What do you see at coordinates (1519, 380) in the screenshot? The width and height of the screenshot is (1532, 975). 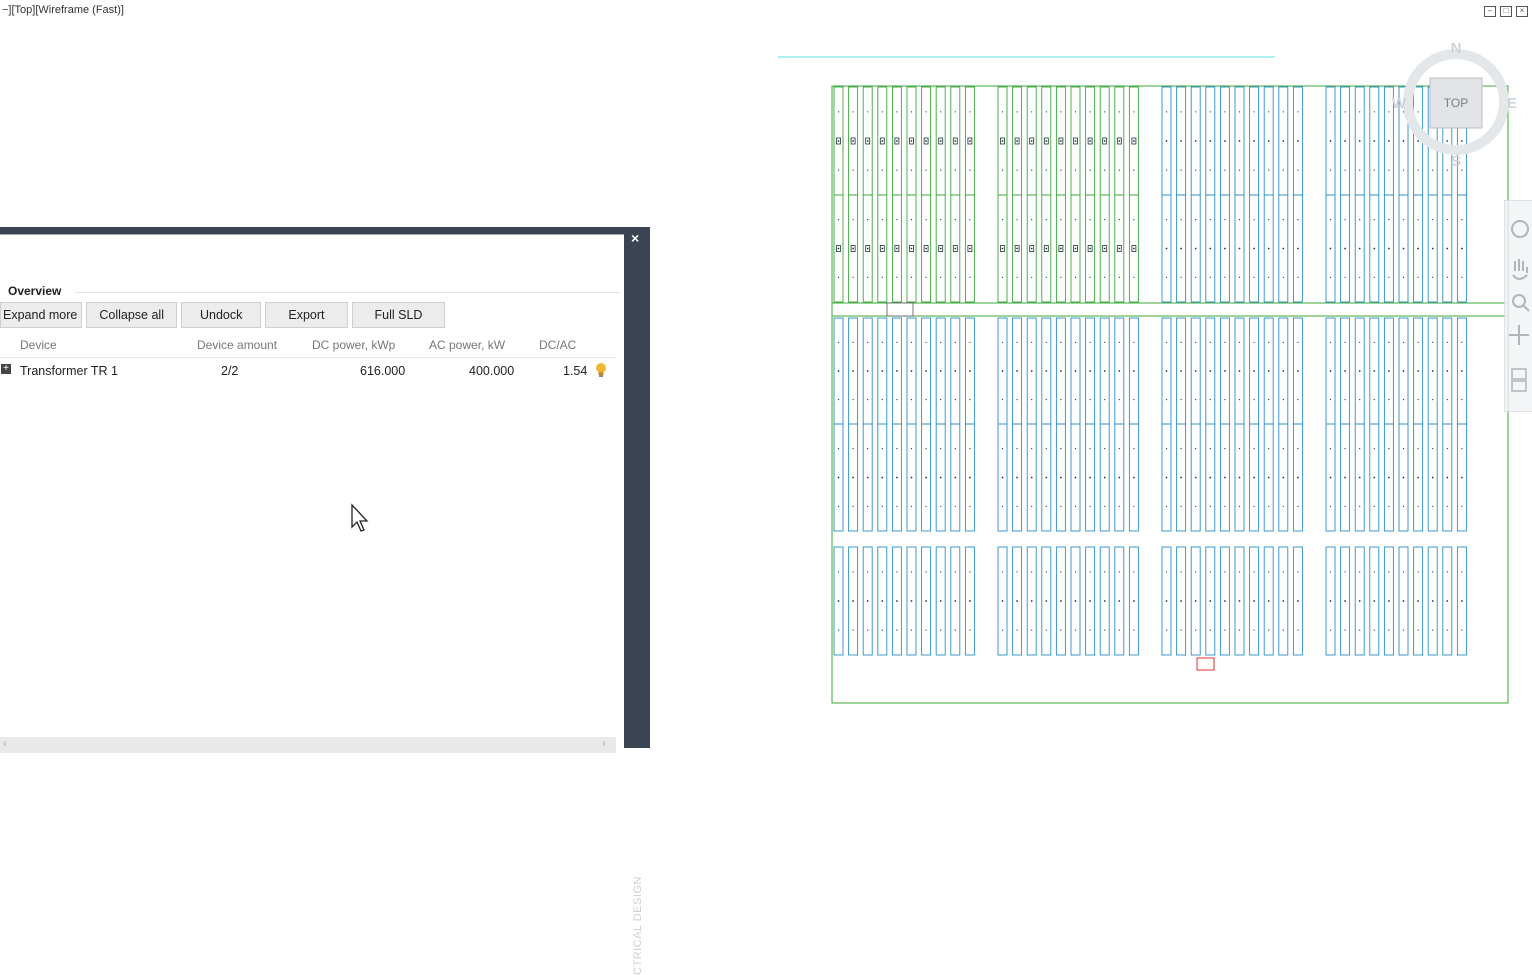 I see `showmotion-icon` at bounding box center [1519, 380].